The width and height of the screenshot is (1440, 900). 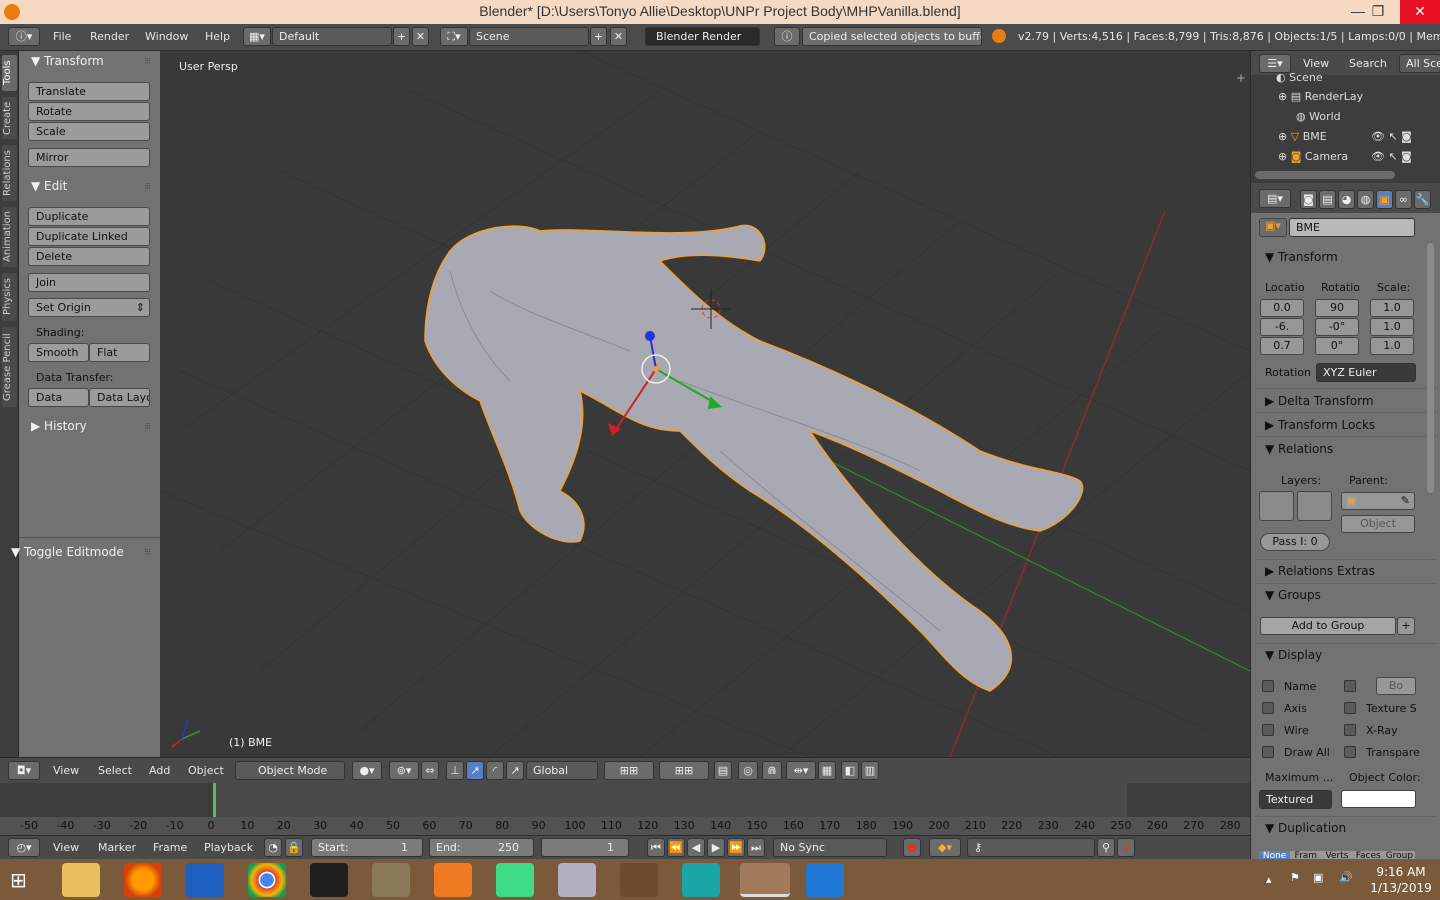 What do you see at coordinates (89, 111) in the screenshot?
I see `rotate-button: Rotate` at bounding box center [89, 111].